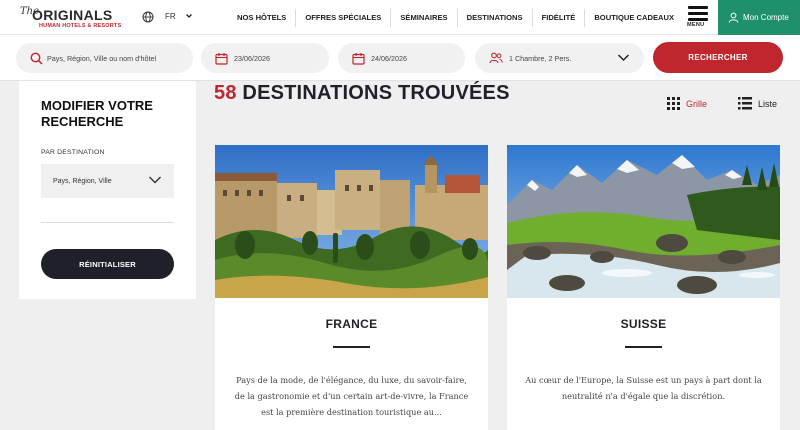  What do you see at coordinates (225, 93) in the screenshot?
I see `results-count: 58` at bounding box center [225, 93].